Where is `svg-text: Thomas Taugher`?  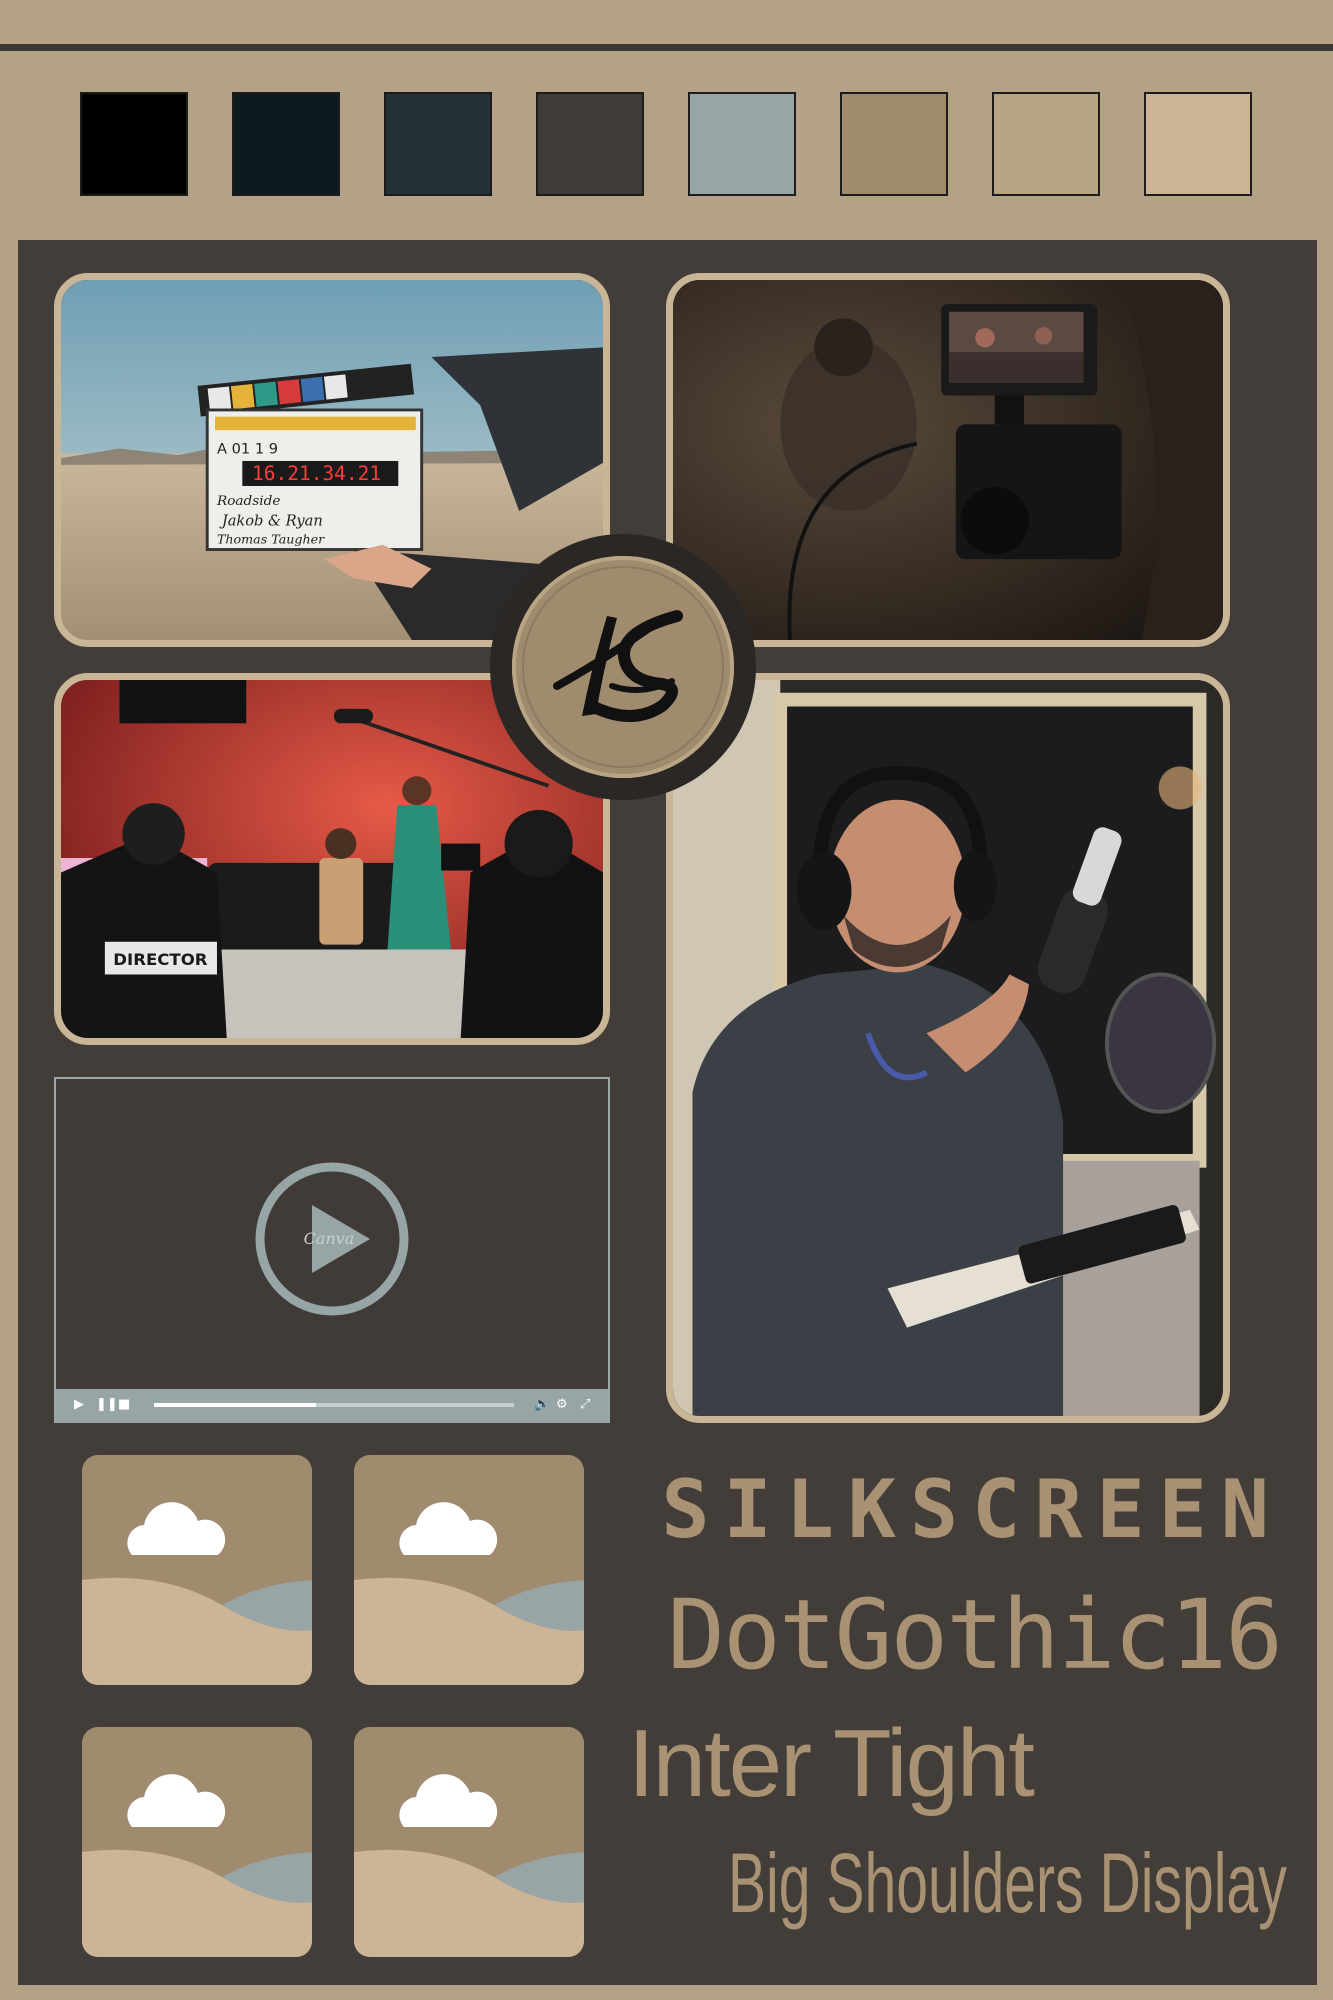
svg-text: Thomas Taugher is located at coordinates (271, 539).